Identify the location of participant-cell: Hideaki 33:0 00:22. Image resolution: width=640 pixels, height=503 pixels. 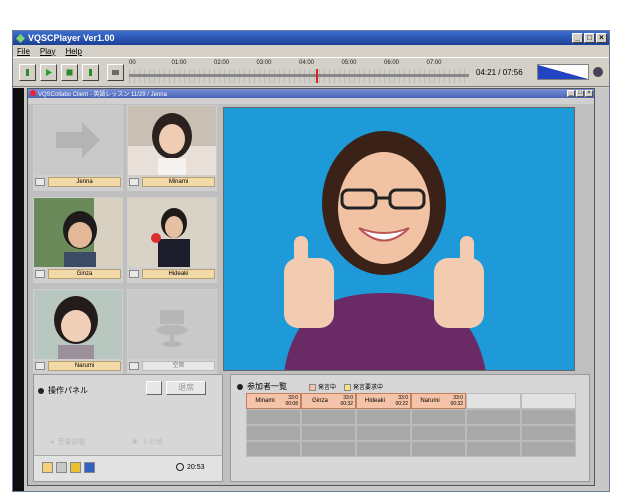
(383, 401).